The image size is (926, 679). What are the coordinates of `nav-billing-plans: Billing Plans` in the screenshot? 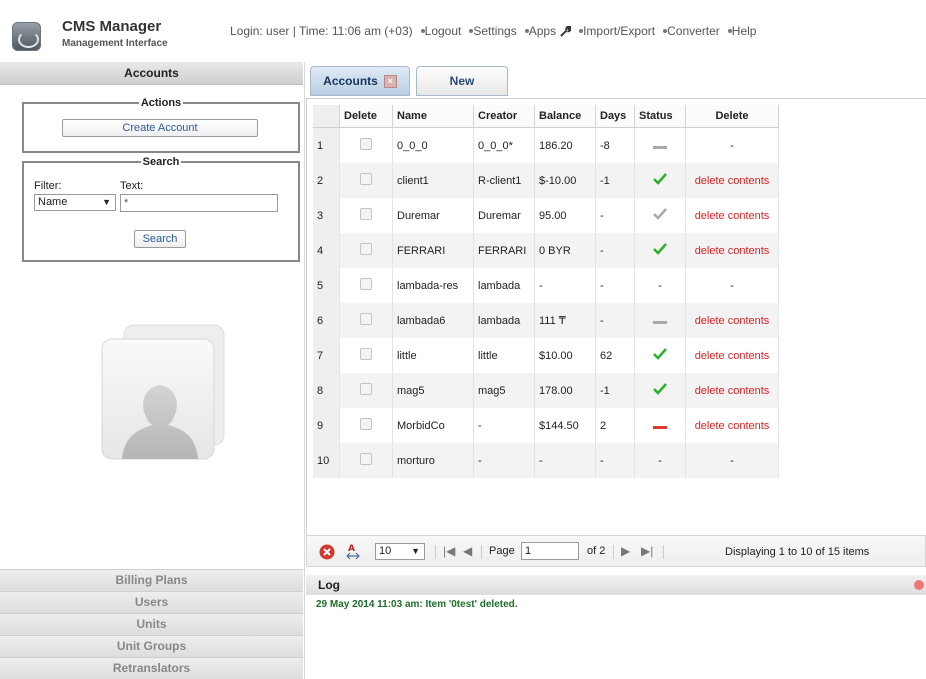 It's located at (151, 580).